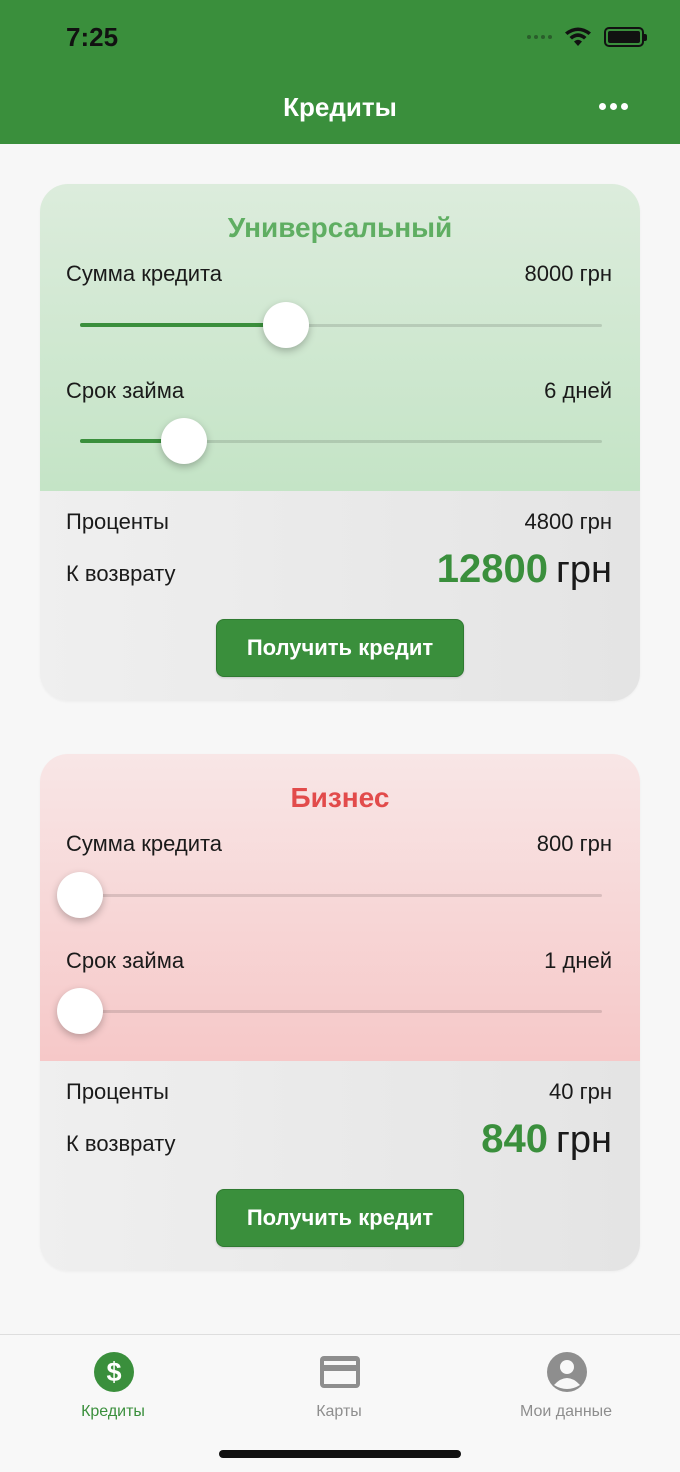 This screenshot has width=680, height=1472. Describe the element at coordinates (568, 521) in the screenshot. I see `interest-value: 4800 грн` at that location.